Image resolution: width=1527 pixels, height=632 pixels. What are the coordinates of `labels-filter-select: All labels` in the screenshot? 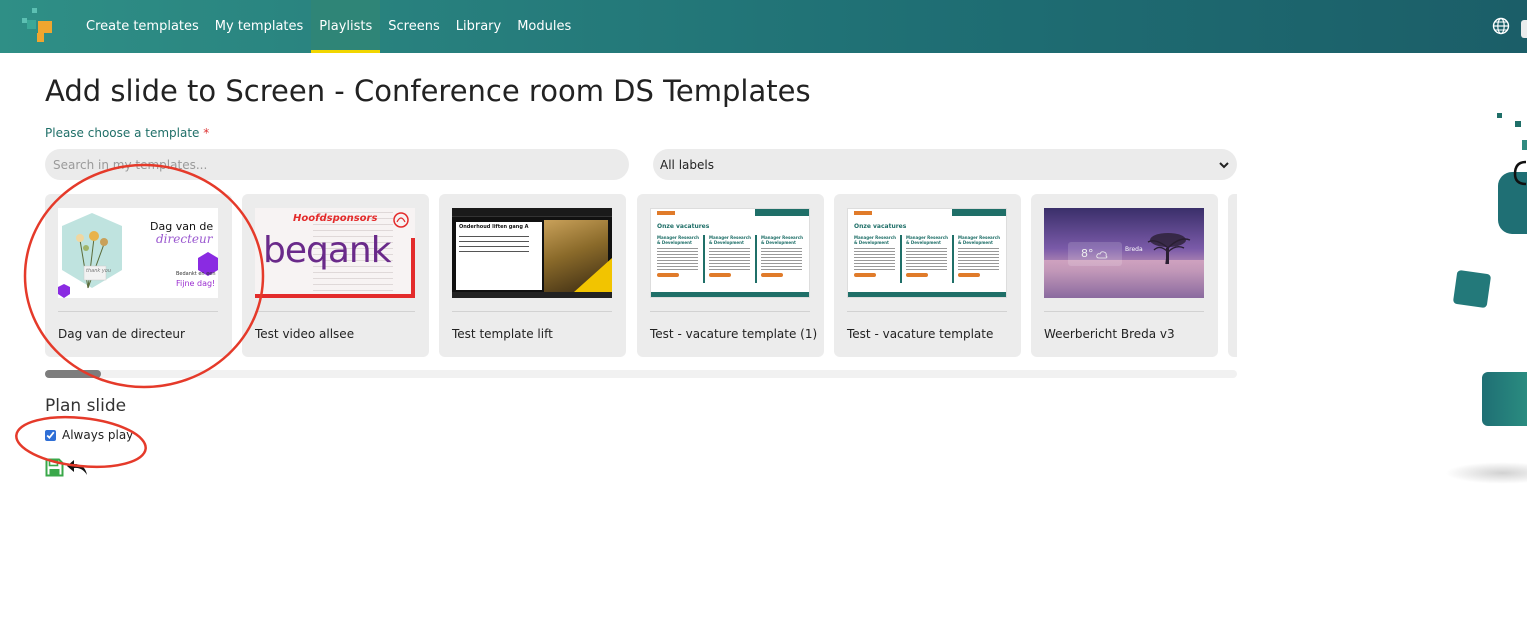 It's located at (945, 164).